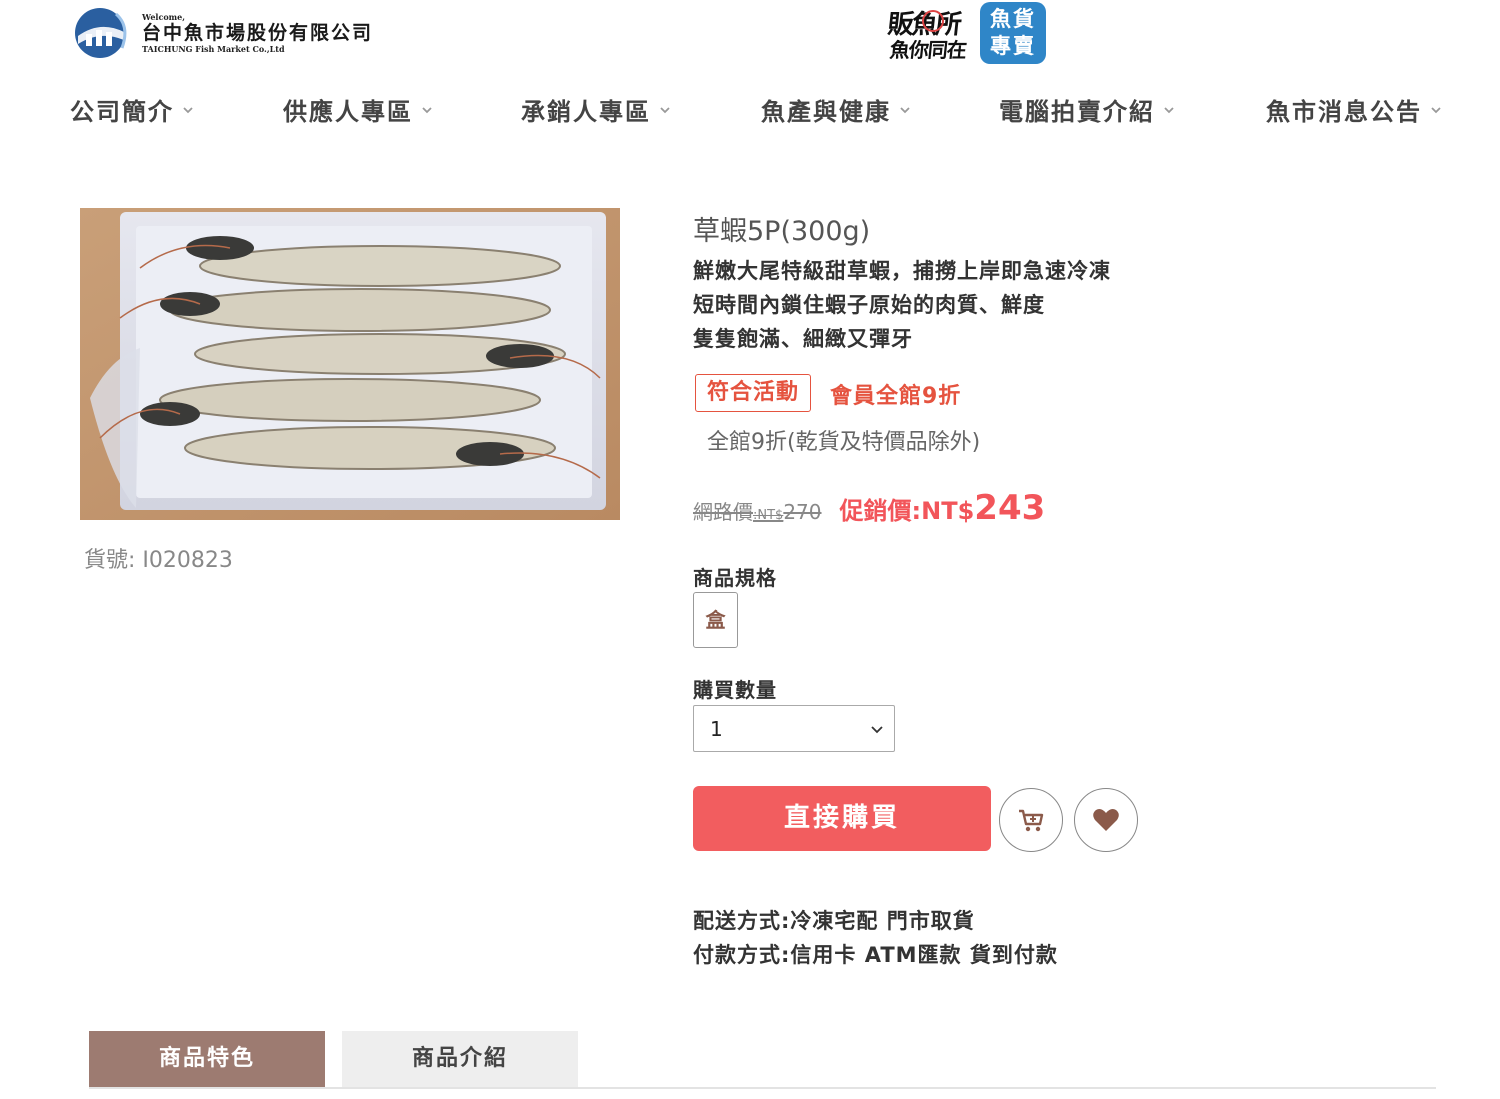 This screenshot has height=1099, width=1500. Describe the element at coordinates (826, 112) in the screenshot. I see `nav-item-label: 魚產與健康` at that location.